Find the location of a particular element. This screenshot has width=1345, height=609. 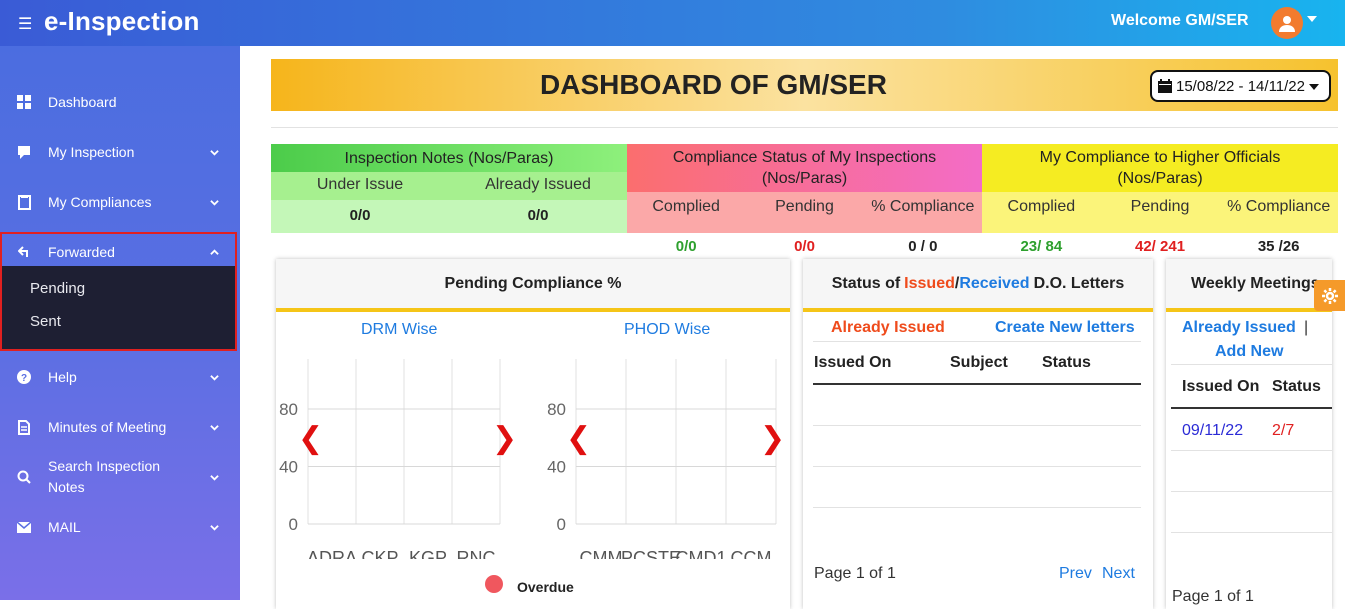

higher-officials-columns: Complied Pending % Compliance is located at coordinates (1160, 207).